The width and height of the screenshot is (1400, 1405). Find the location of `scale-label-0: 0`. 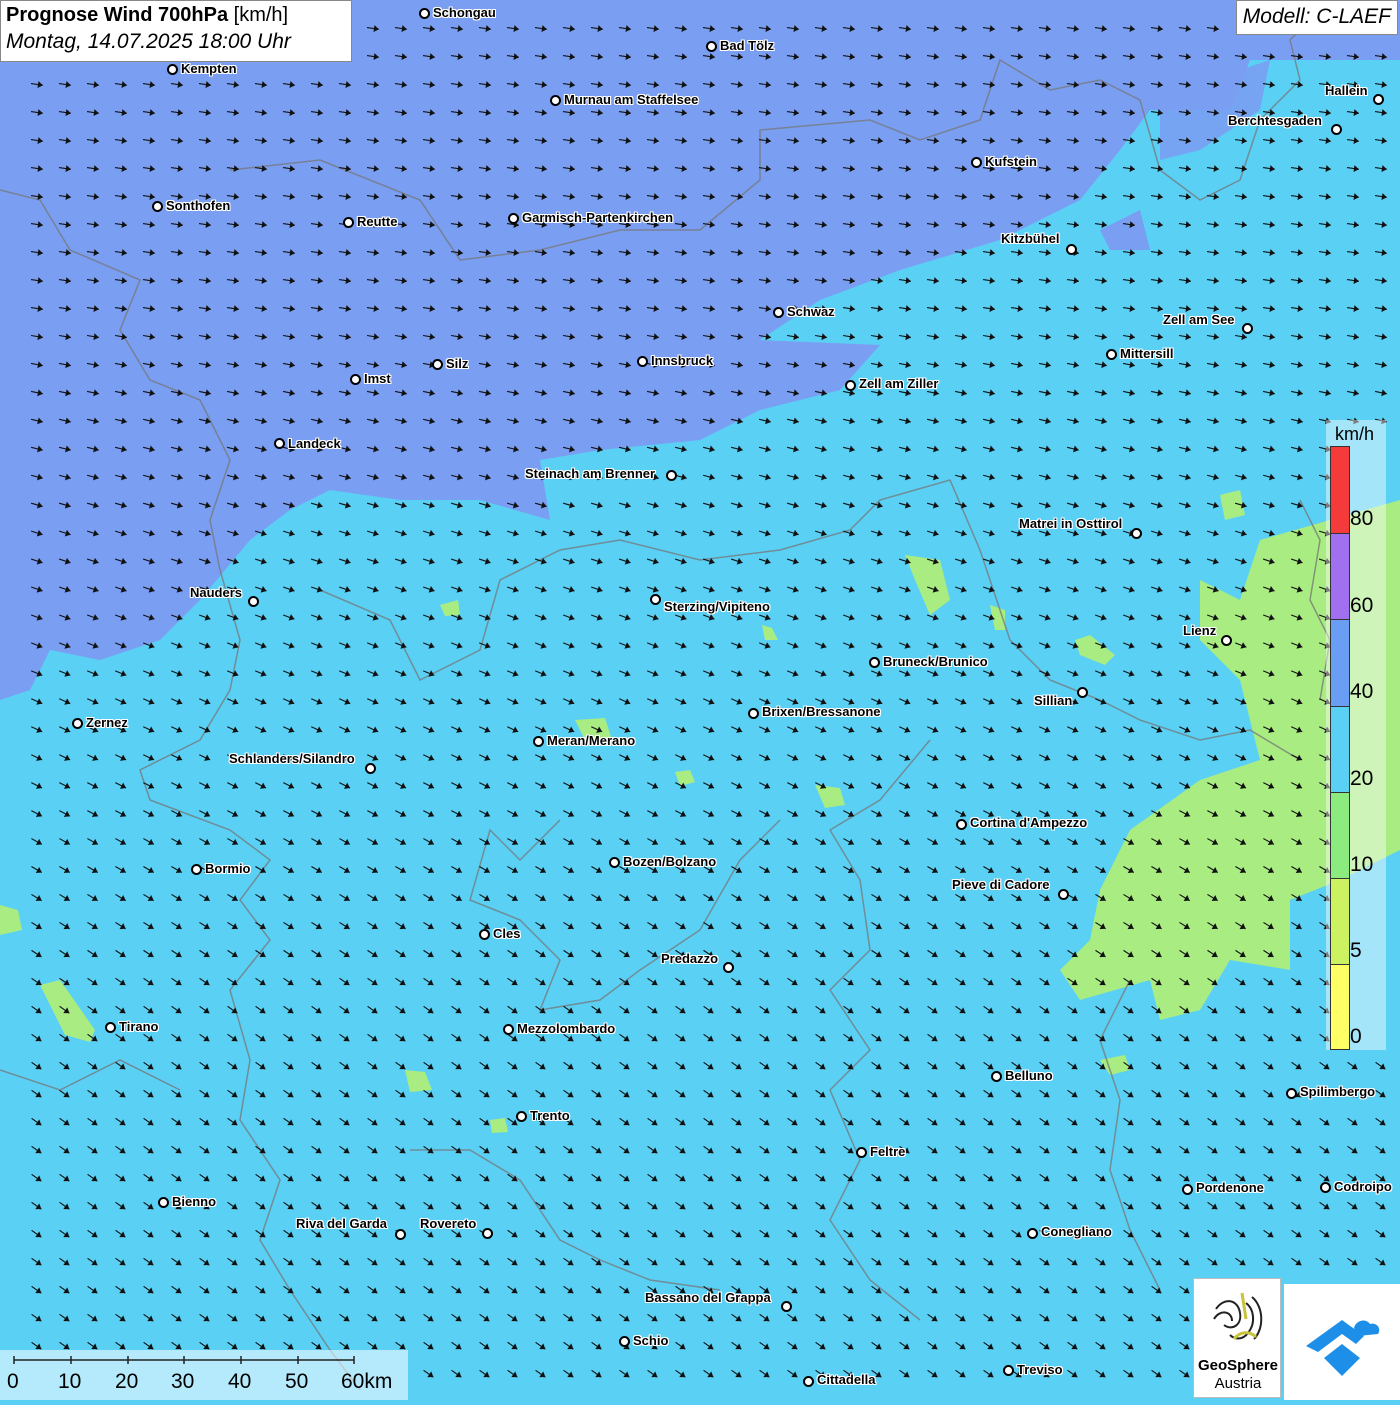

scale-label-0: 0 is located at coordinates (13, 1381).